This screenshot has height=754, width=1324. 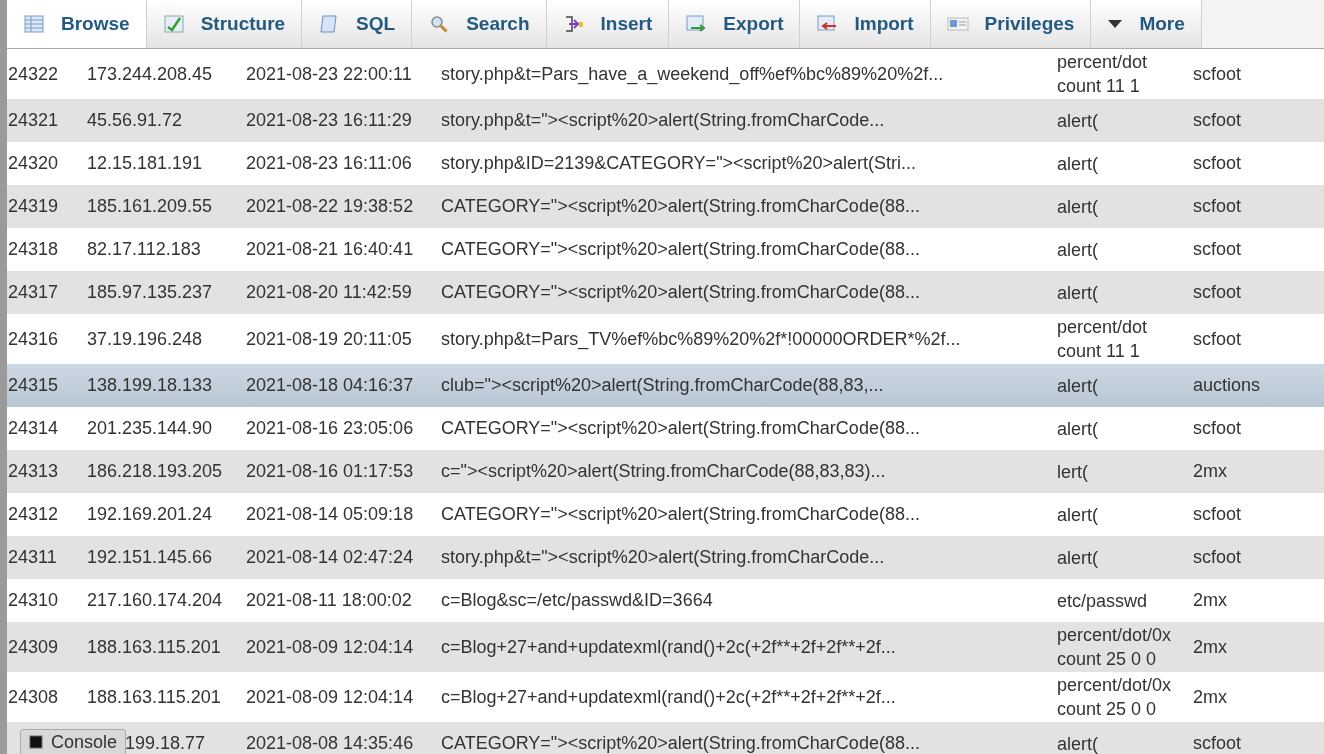 I want to click on tab: Insert, so click(x=608, y=24).